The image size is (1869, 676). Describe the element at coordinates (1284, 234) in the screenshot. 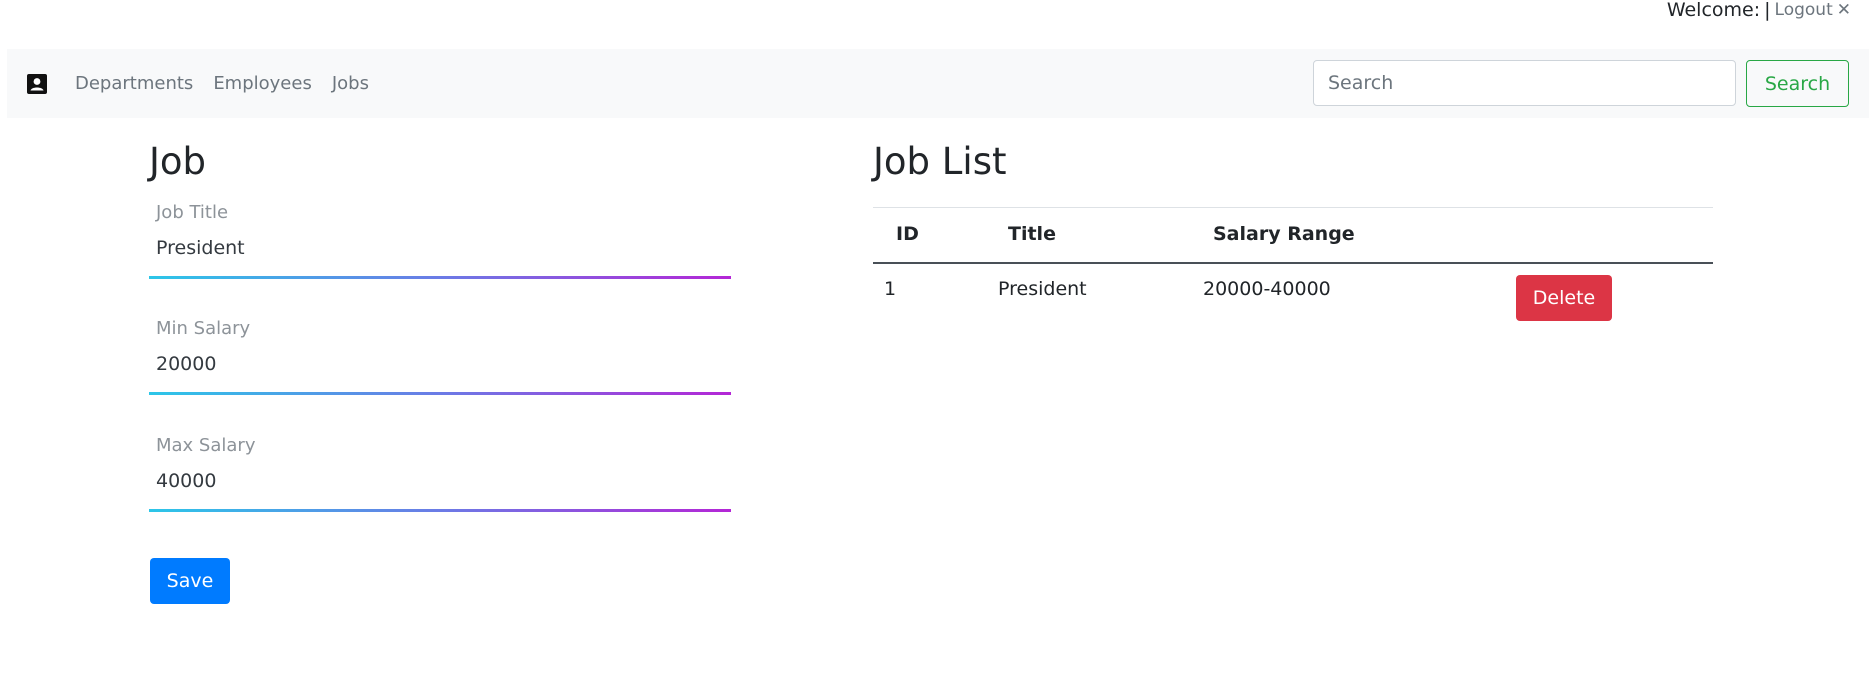

I see `column-header-salary-range: Salary Range` at that location.